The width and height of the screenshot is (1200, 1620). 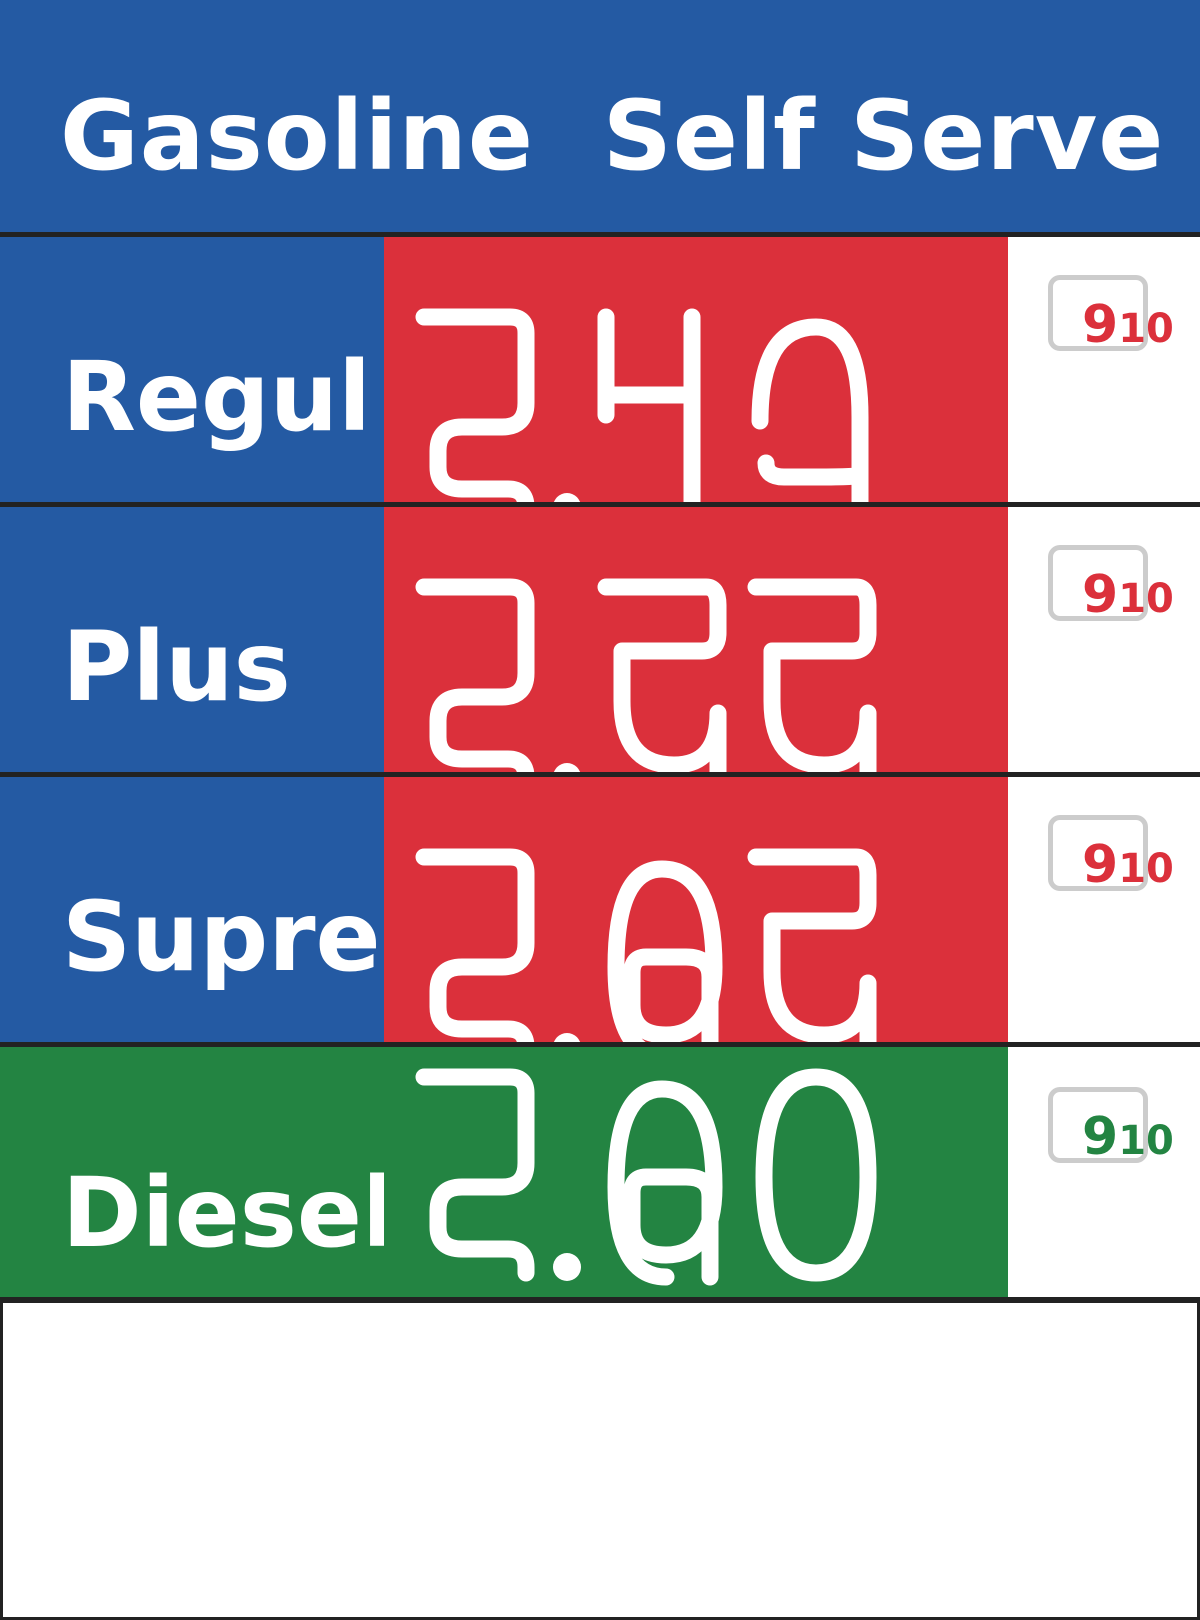 I want to click on grade-label-panel: Regul, so click(x=192, y=372).